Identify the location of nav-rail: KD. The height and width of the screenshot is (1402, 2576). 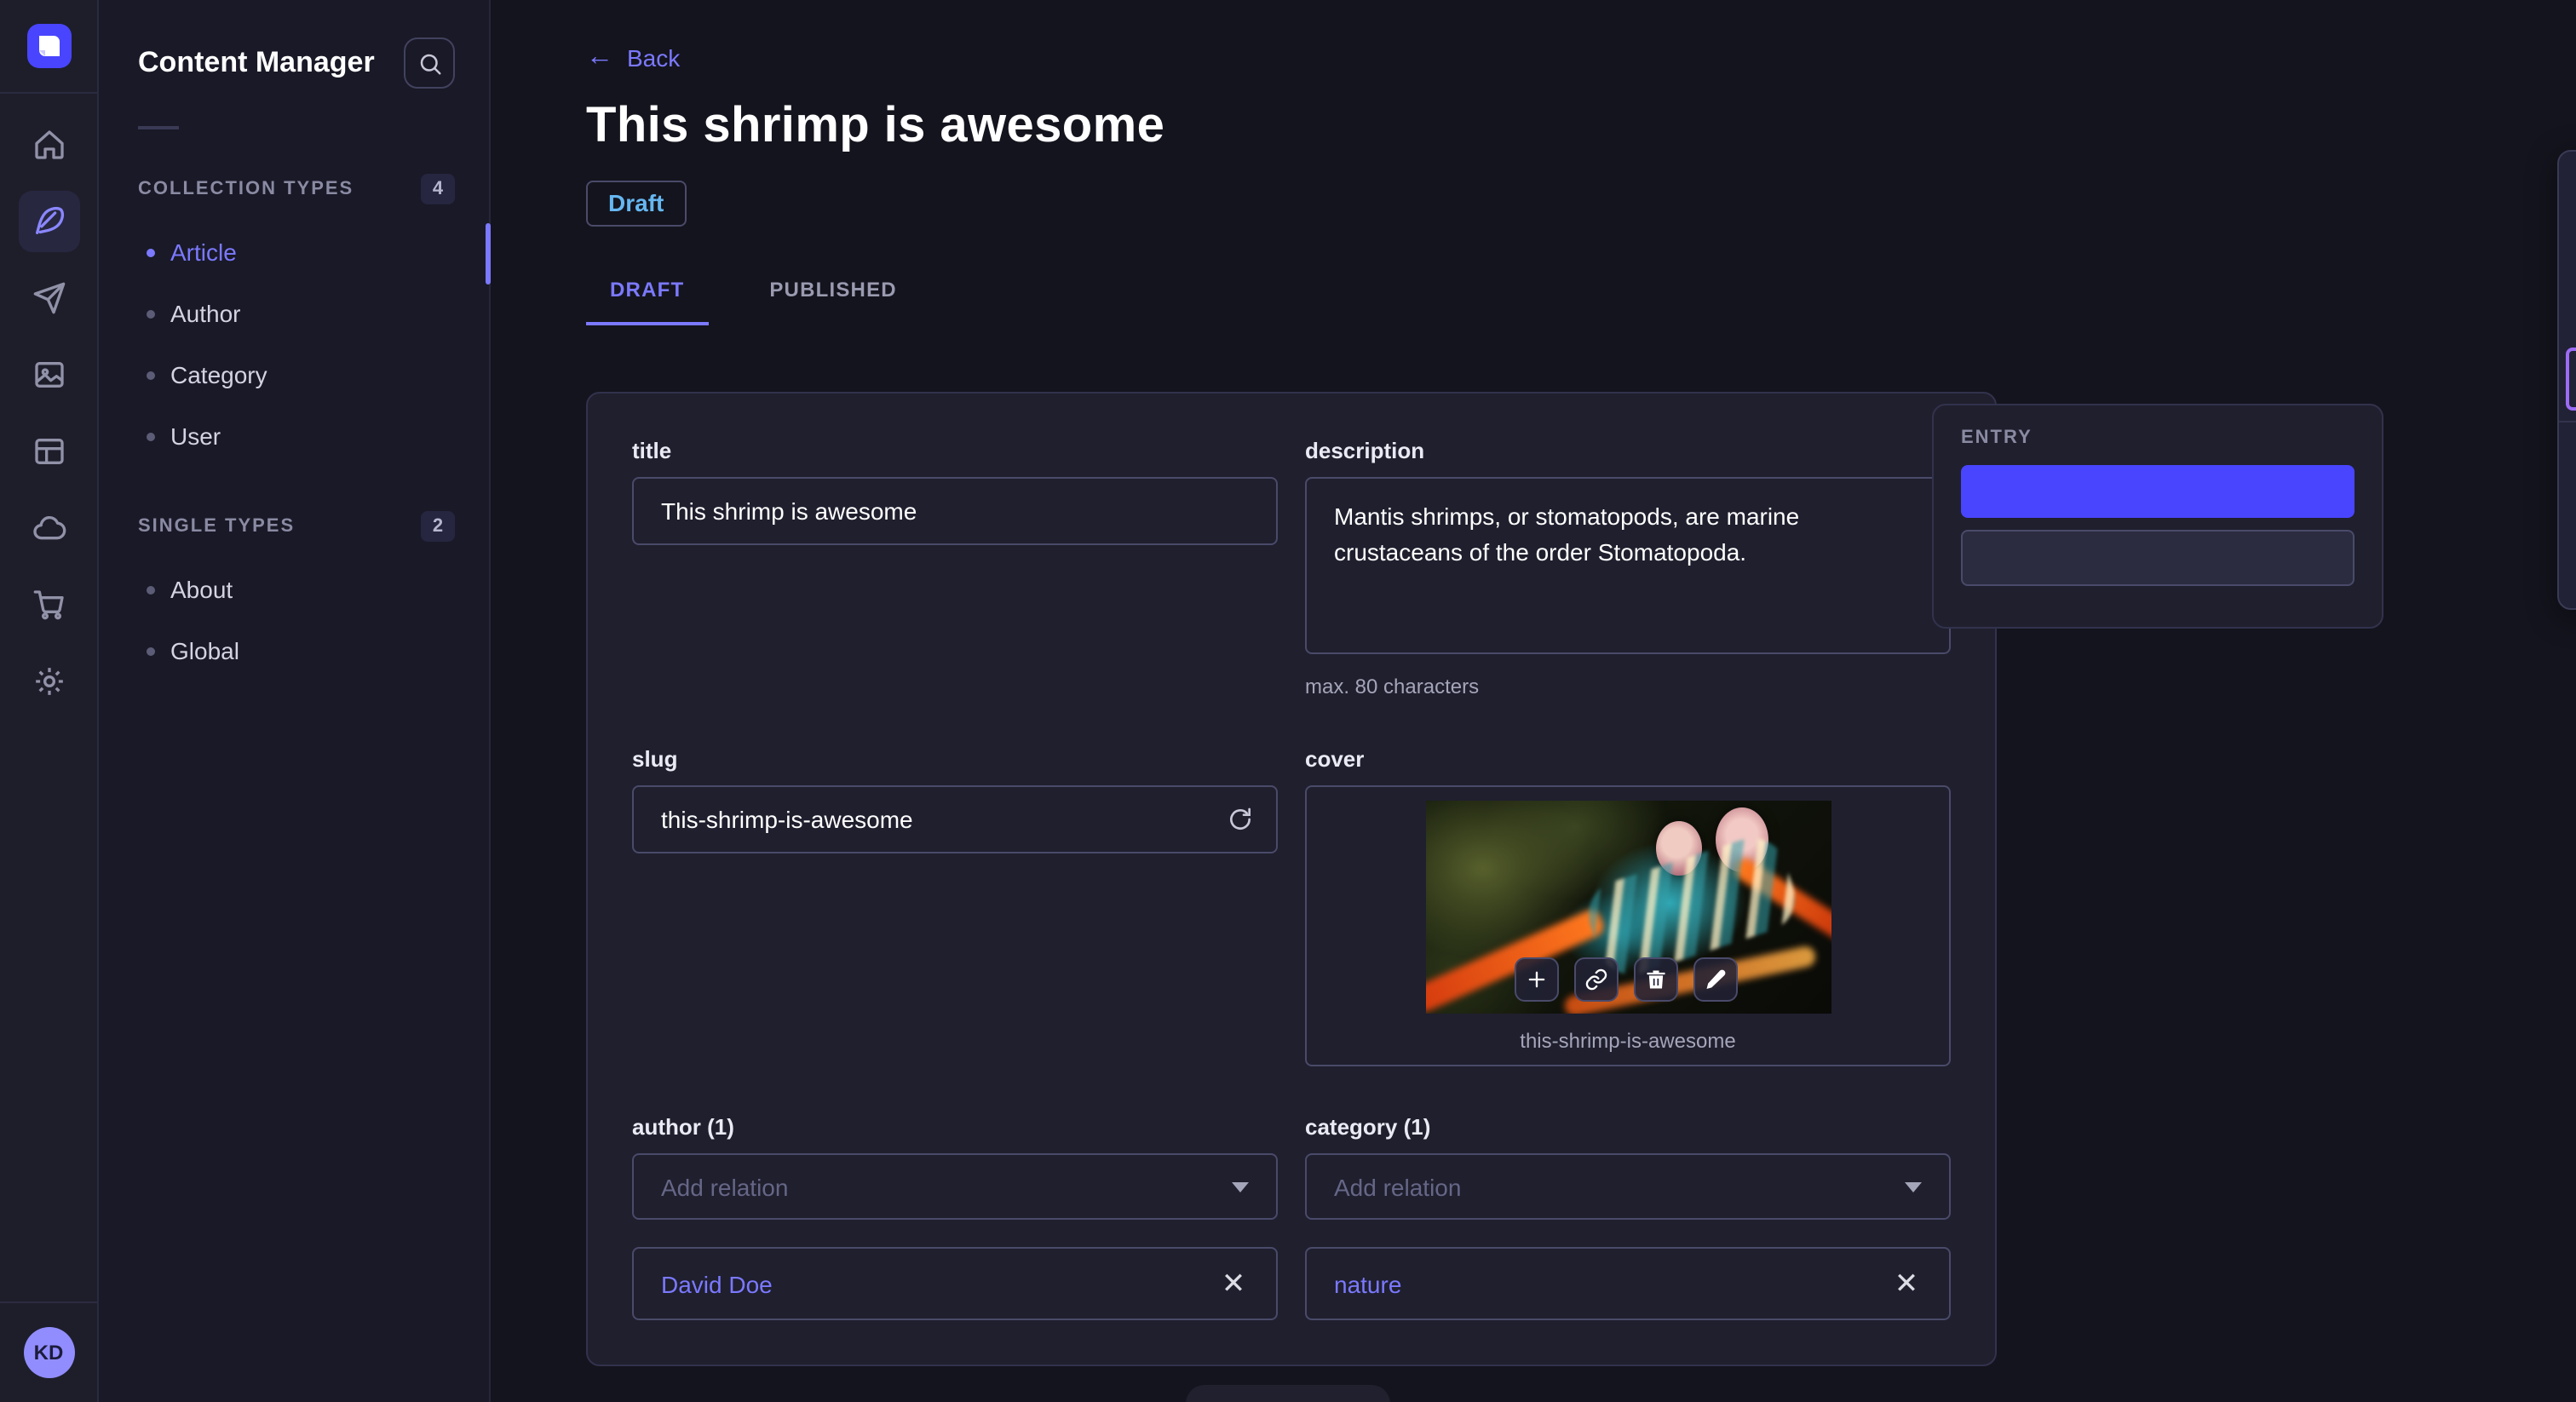
(50, 701).